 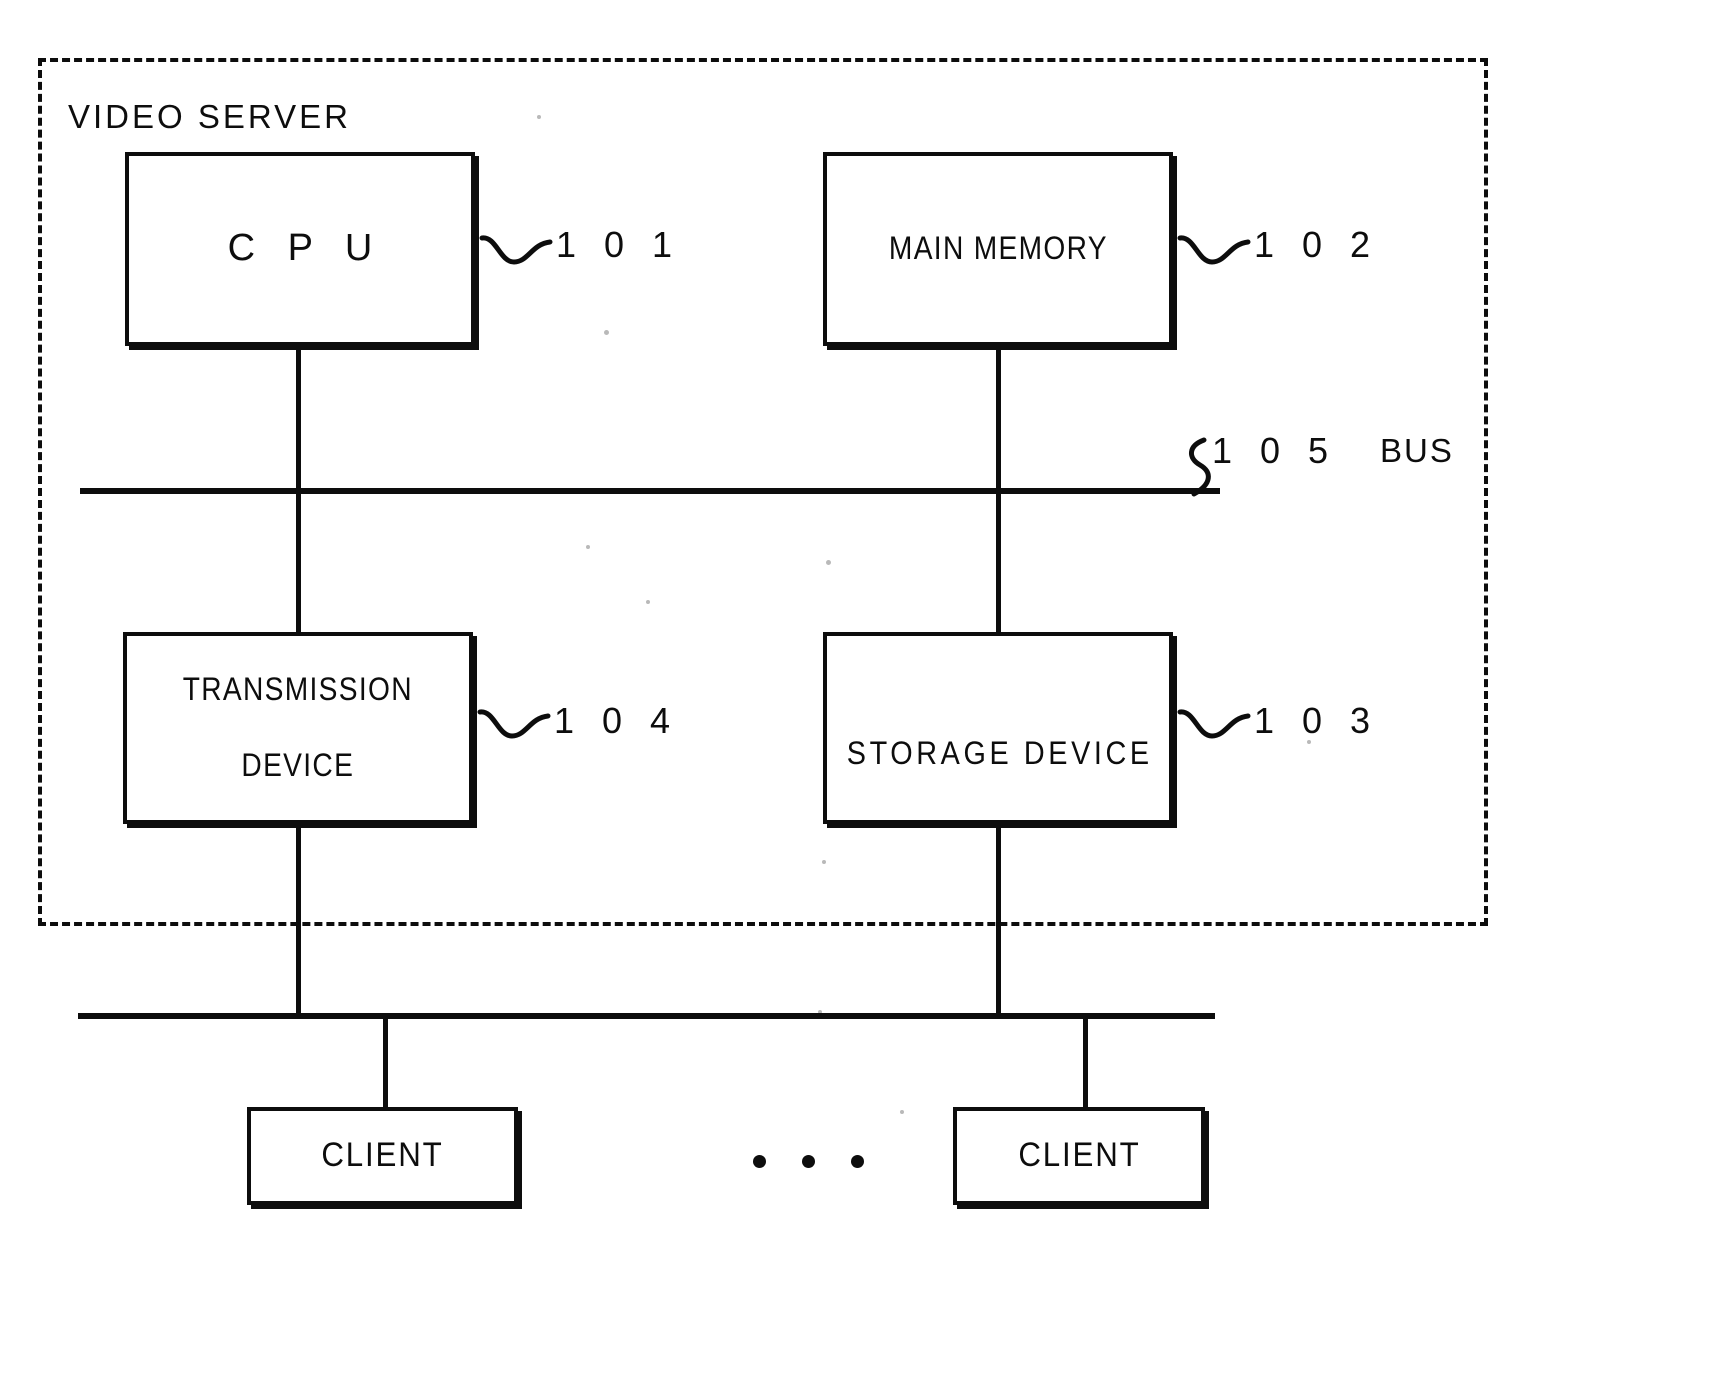 What do you see at coordinates (902, 1112) in the screenshot?
I see `scan-speck` at bounding box center [902, 1112].